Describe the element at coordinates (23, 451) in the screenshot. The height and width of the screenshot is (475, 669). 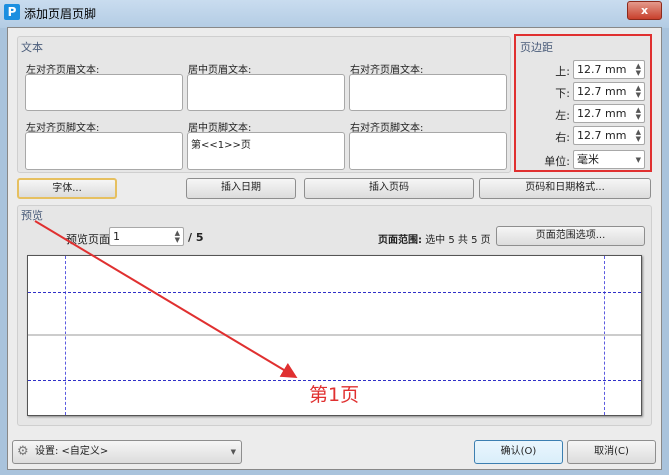
I see `gear-icon: ⚙` at that location.